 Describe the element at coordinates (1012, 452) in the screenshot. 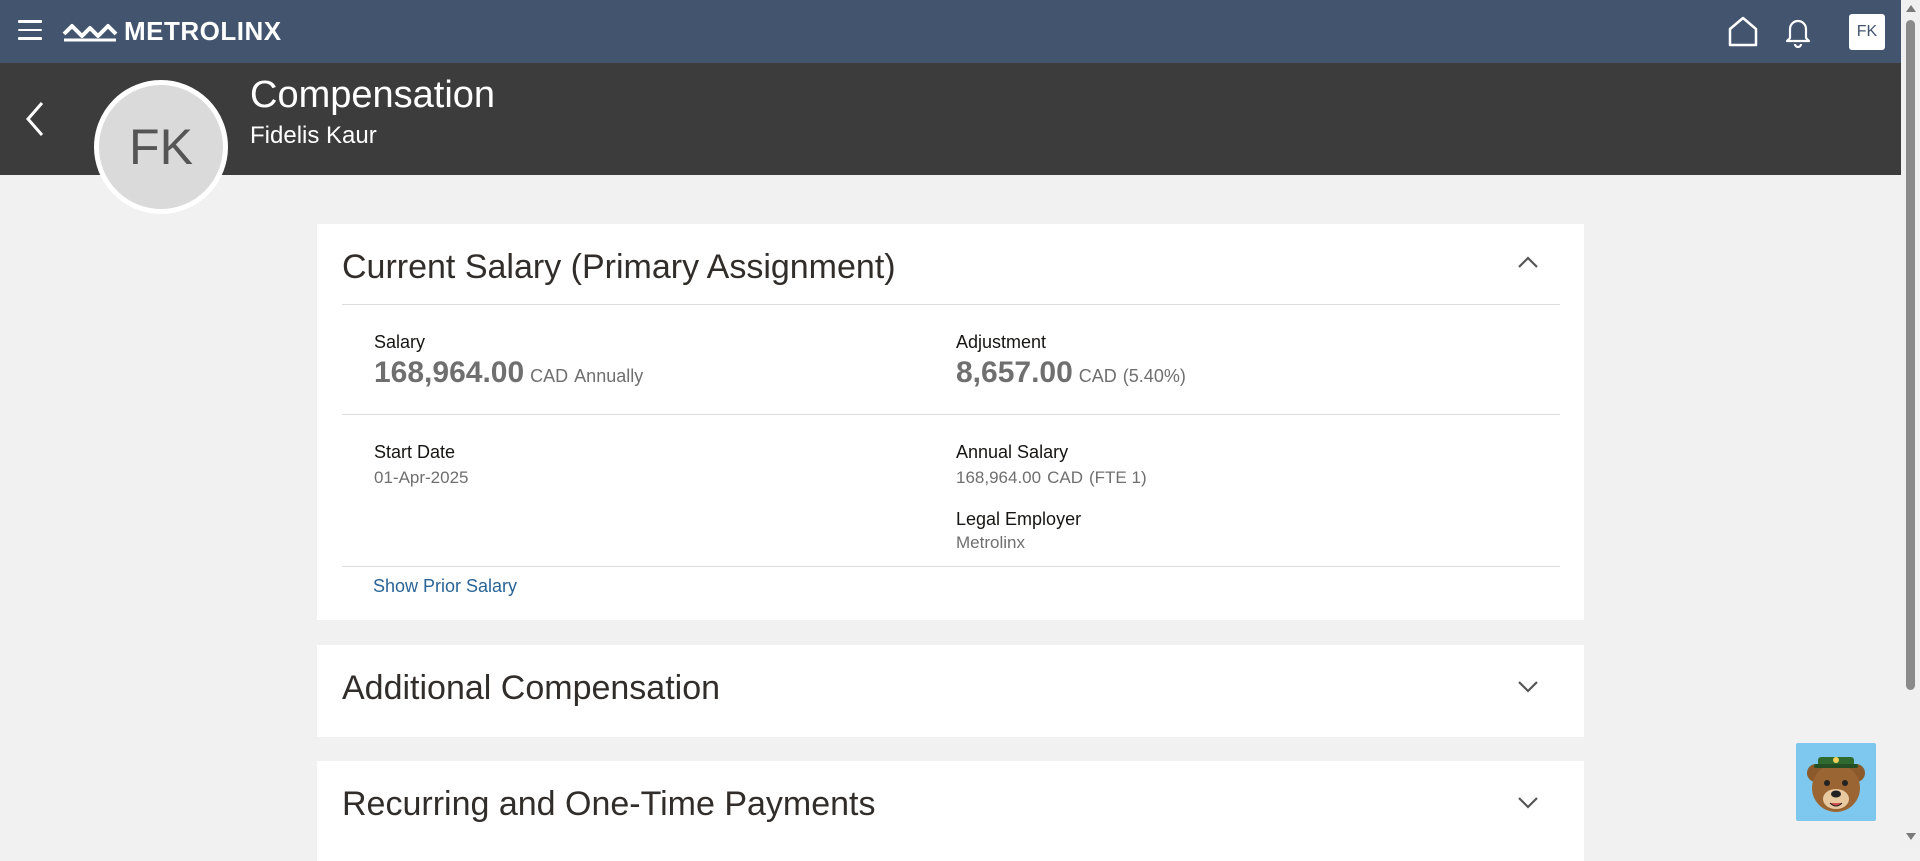

I see `annual-salary-label: Annual Salary` at that location.